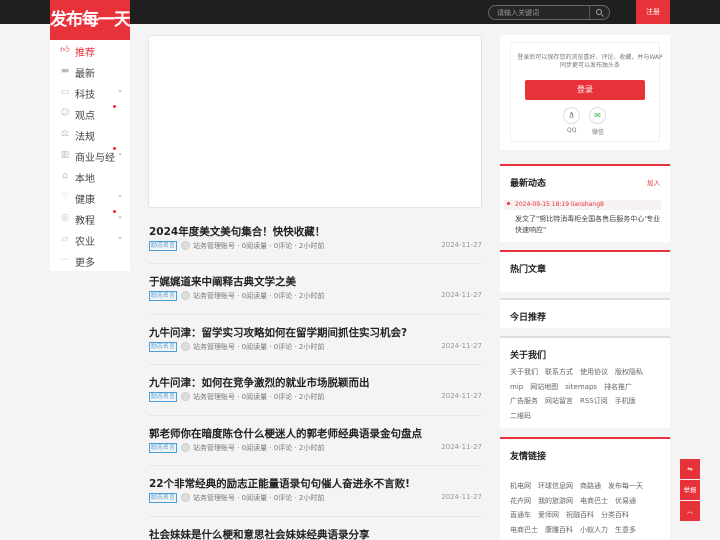 This screenshot has width=720, height=540. What do you see at coordinates (90, 20) in the screenshot?
I see `site-logo: 发布每一天` at bounding box center [90, 20].